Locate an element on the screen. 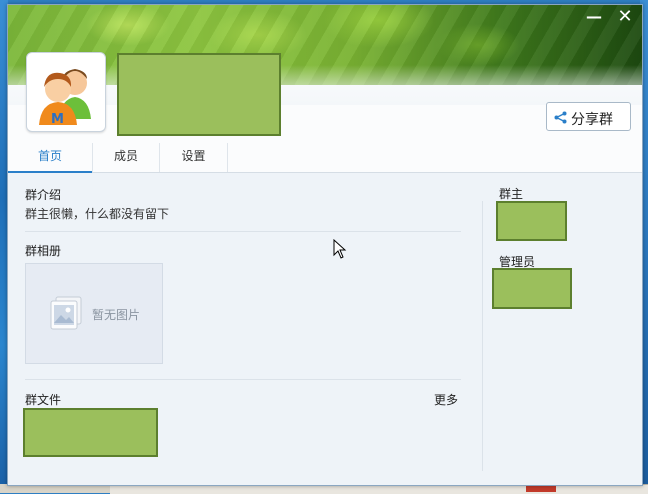 This screenshot has width=648, height=494. group-avatar: M is located at coordinates (66, 92).